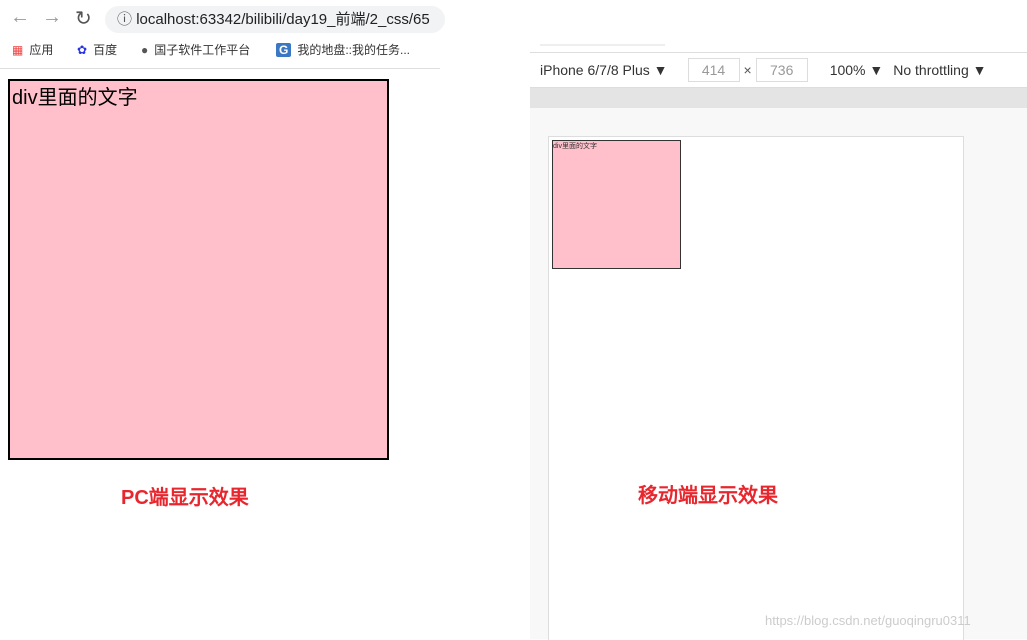  What do you see at coordinates (602, 45) in the screenshot?
I see `tab-strip` at bounding box center [602, 45].